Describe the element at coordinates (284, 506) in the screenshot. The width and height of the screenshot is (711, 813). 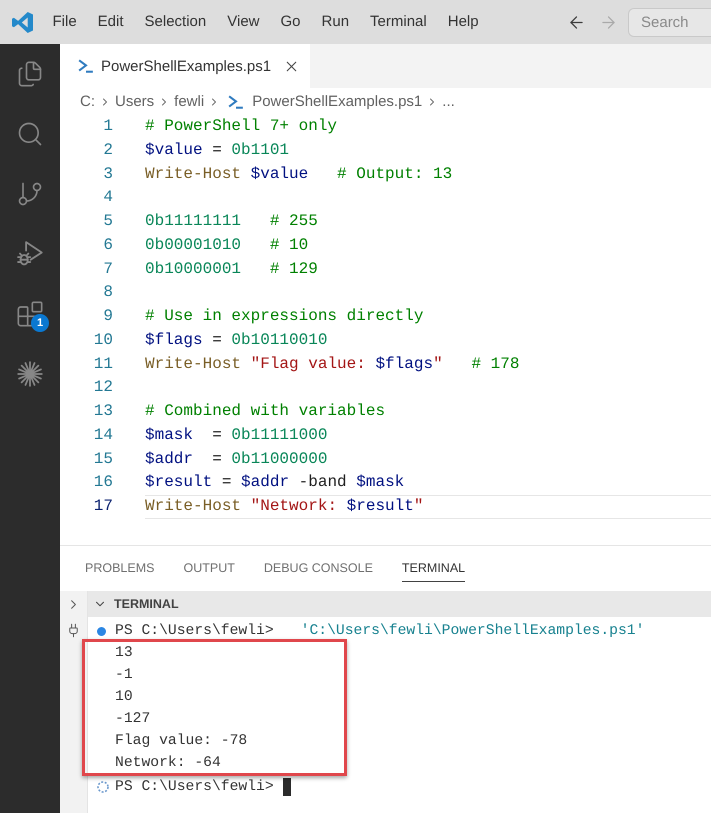
I see `code-line: Write-Host "Network: $result"` at that location.